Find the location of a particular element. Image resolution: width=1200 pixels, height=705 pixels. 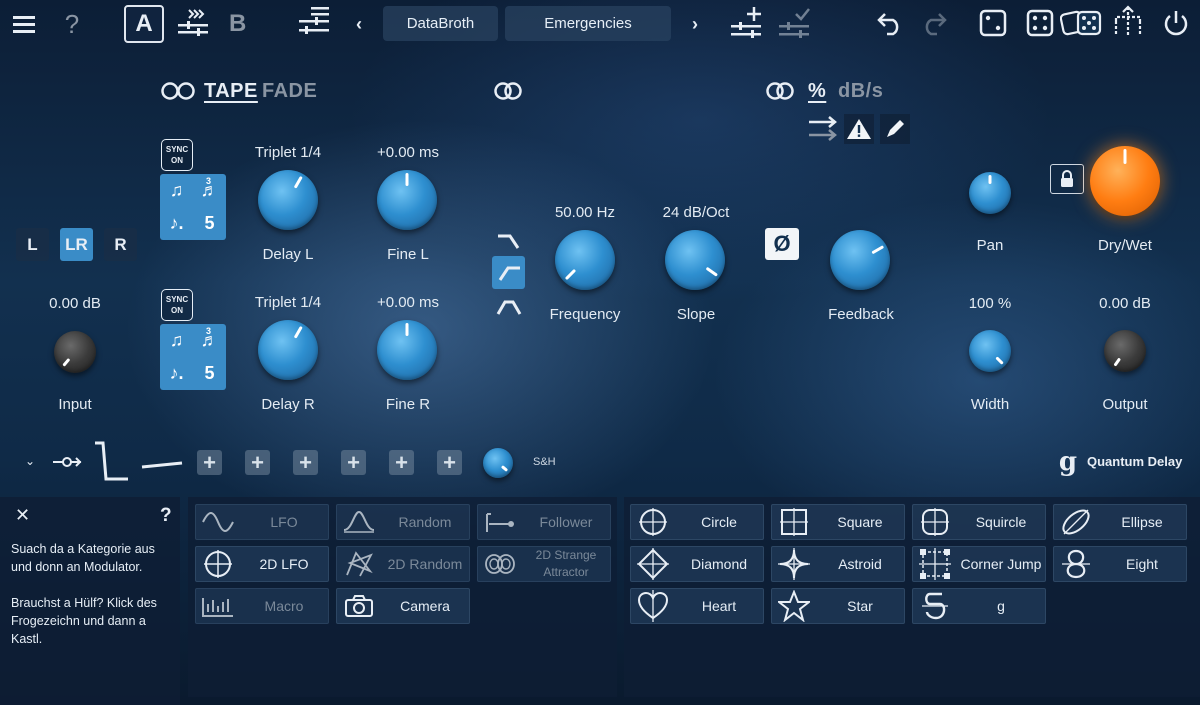

shape-star-button: Star is located at coordinates (838, 606).